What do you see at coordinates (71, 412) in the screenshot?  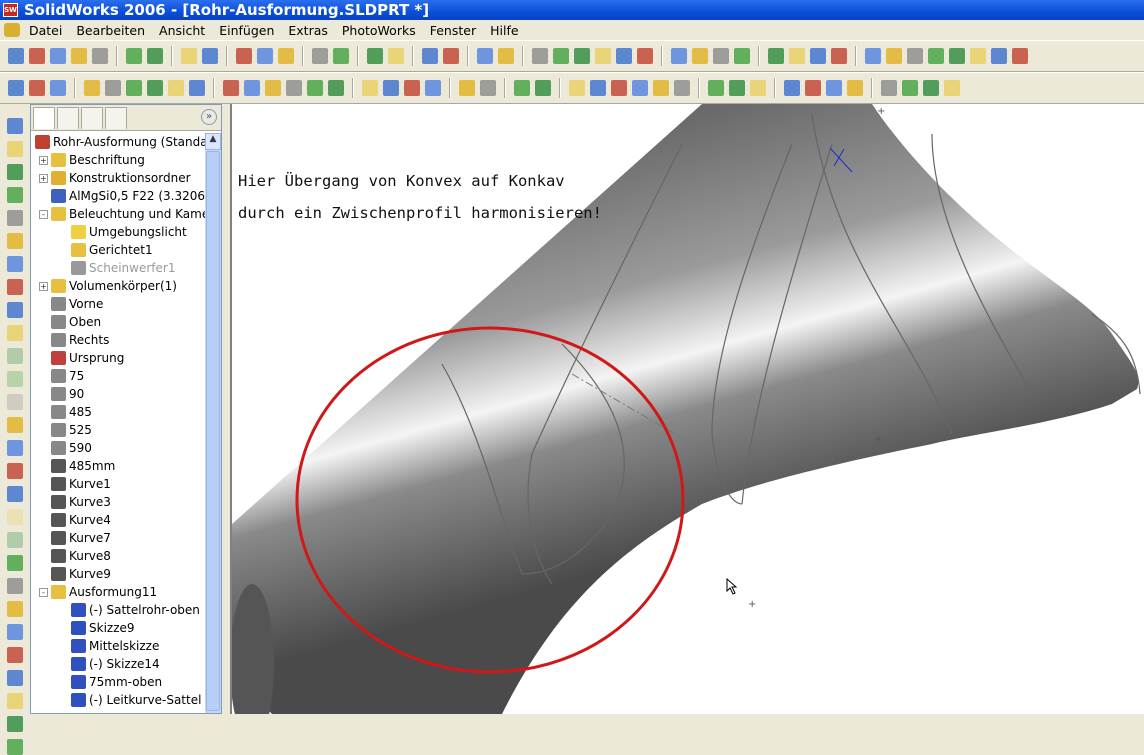 I see `tree-item: 485` at bounding box center [71, 412].